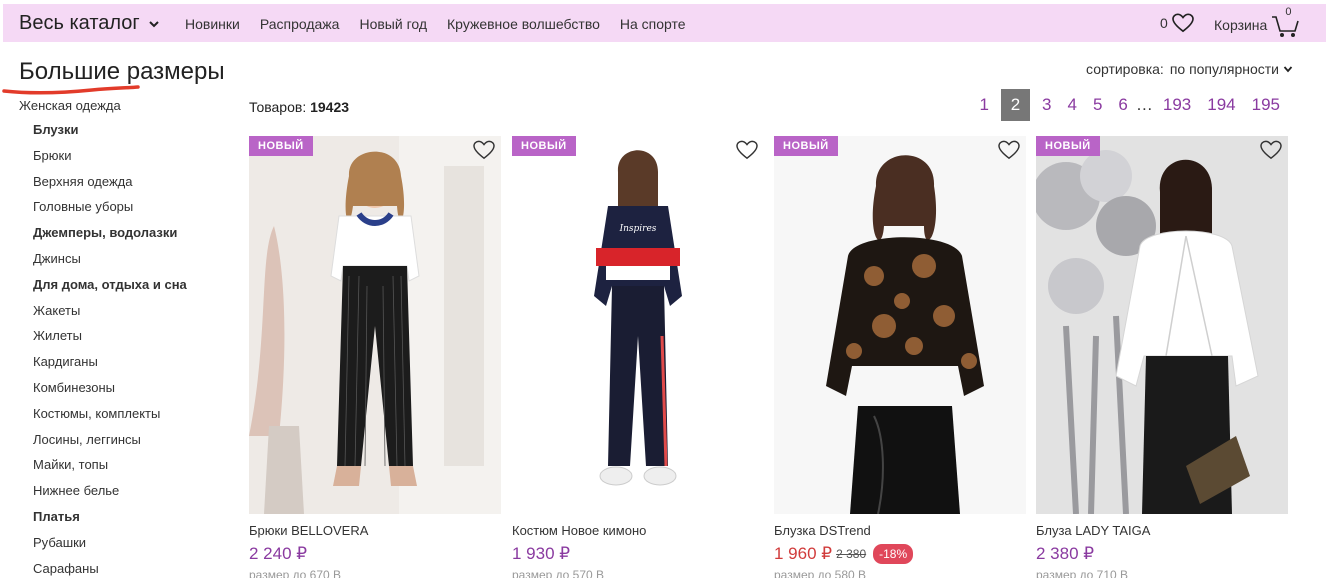  I want to click on product-name: Блузка DSTrend, so click(900, 530).